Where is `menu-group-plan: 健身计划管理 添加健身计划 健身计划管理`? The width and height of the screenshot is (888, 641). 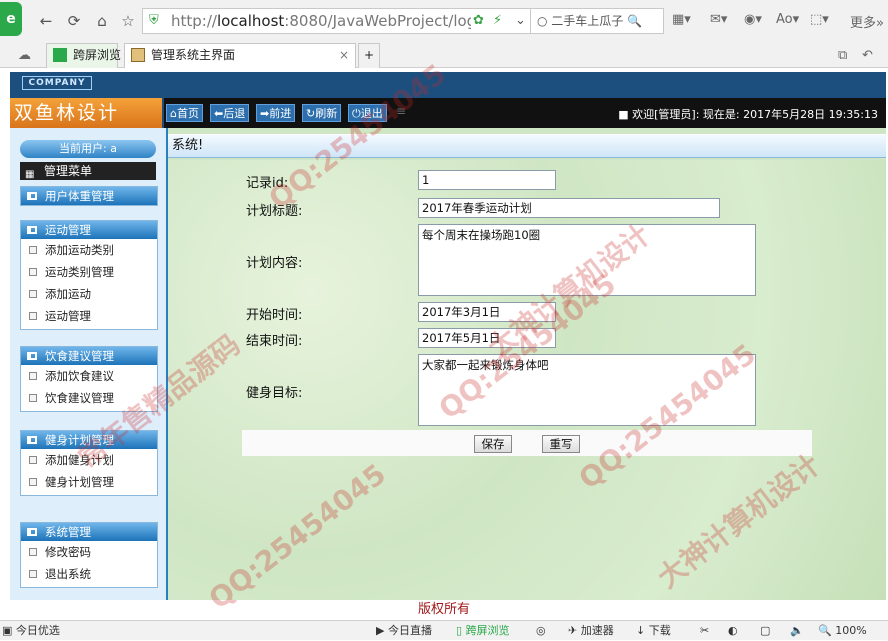 menu-group-plan: 健身计划管理 添加健身计划 健身计划管理 is located at coordinates (89, 463).